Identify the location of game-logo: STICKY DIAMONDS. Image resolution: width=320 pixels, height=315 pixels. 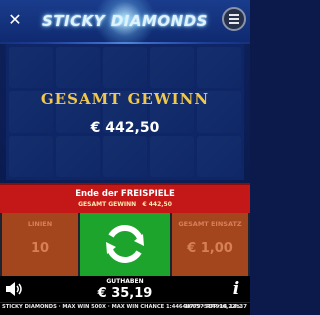
(125, 21).